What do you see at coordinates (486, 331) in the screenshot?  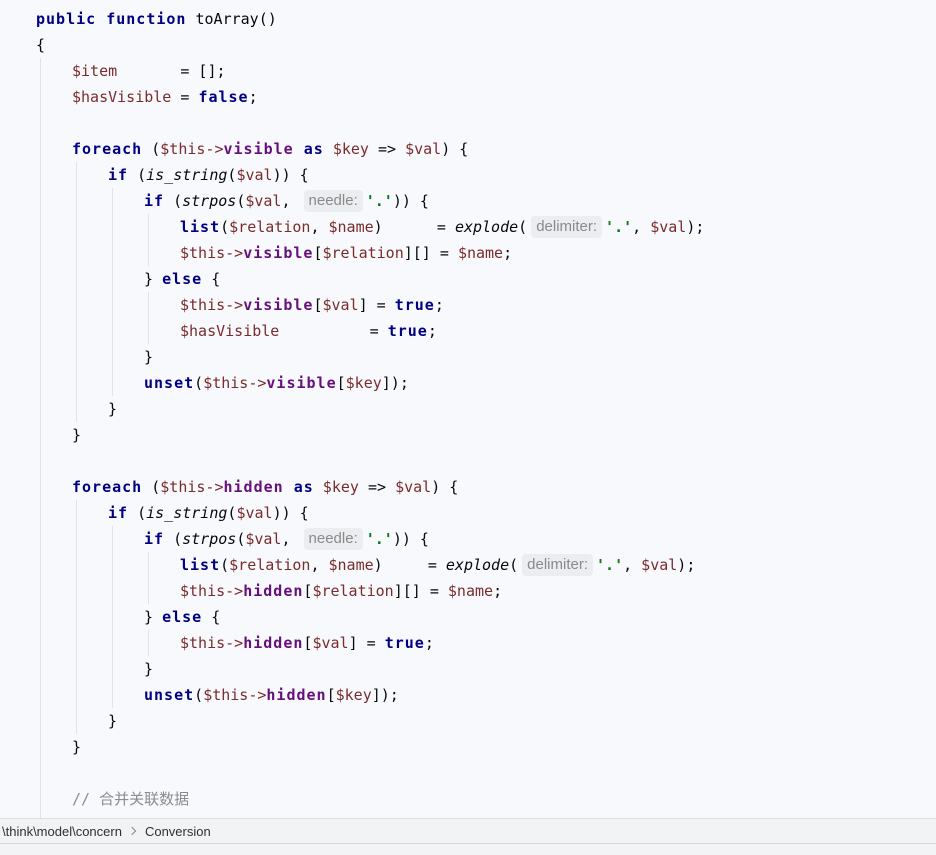 I see `code-line: $hasVisible = true;` at bounding box center [486, 331].